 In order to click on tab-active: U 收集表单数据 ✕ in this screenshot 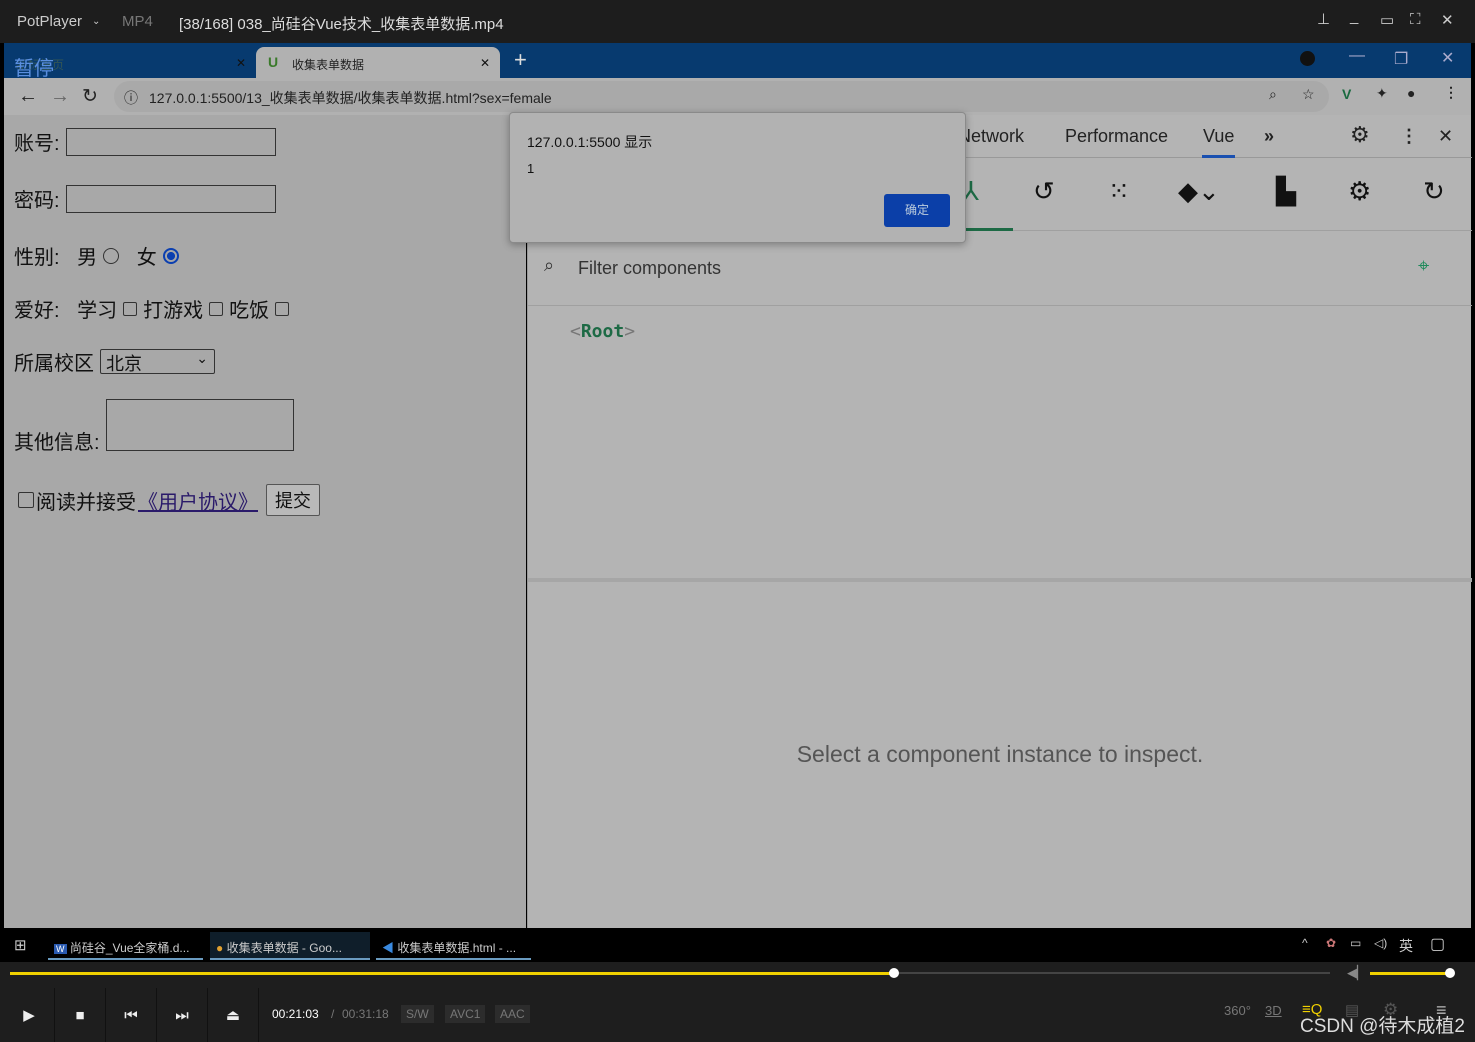, I will do `click(378, 62)`.